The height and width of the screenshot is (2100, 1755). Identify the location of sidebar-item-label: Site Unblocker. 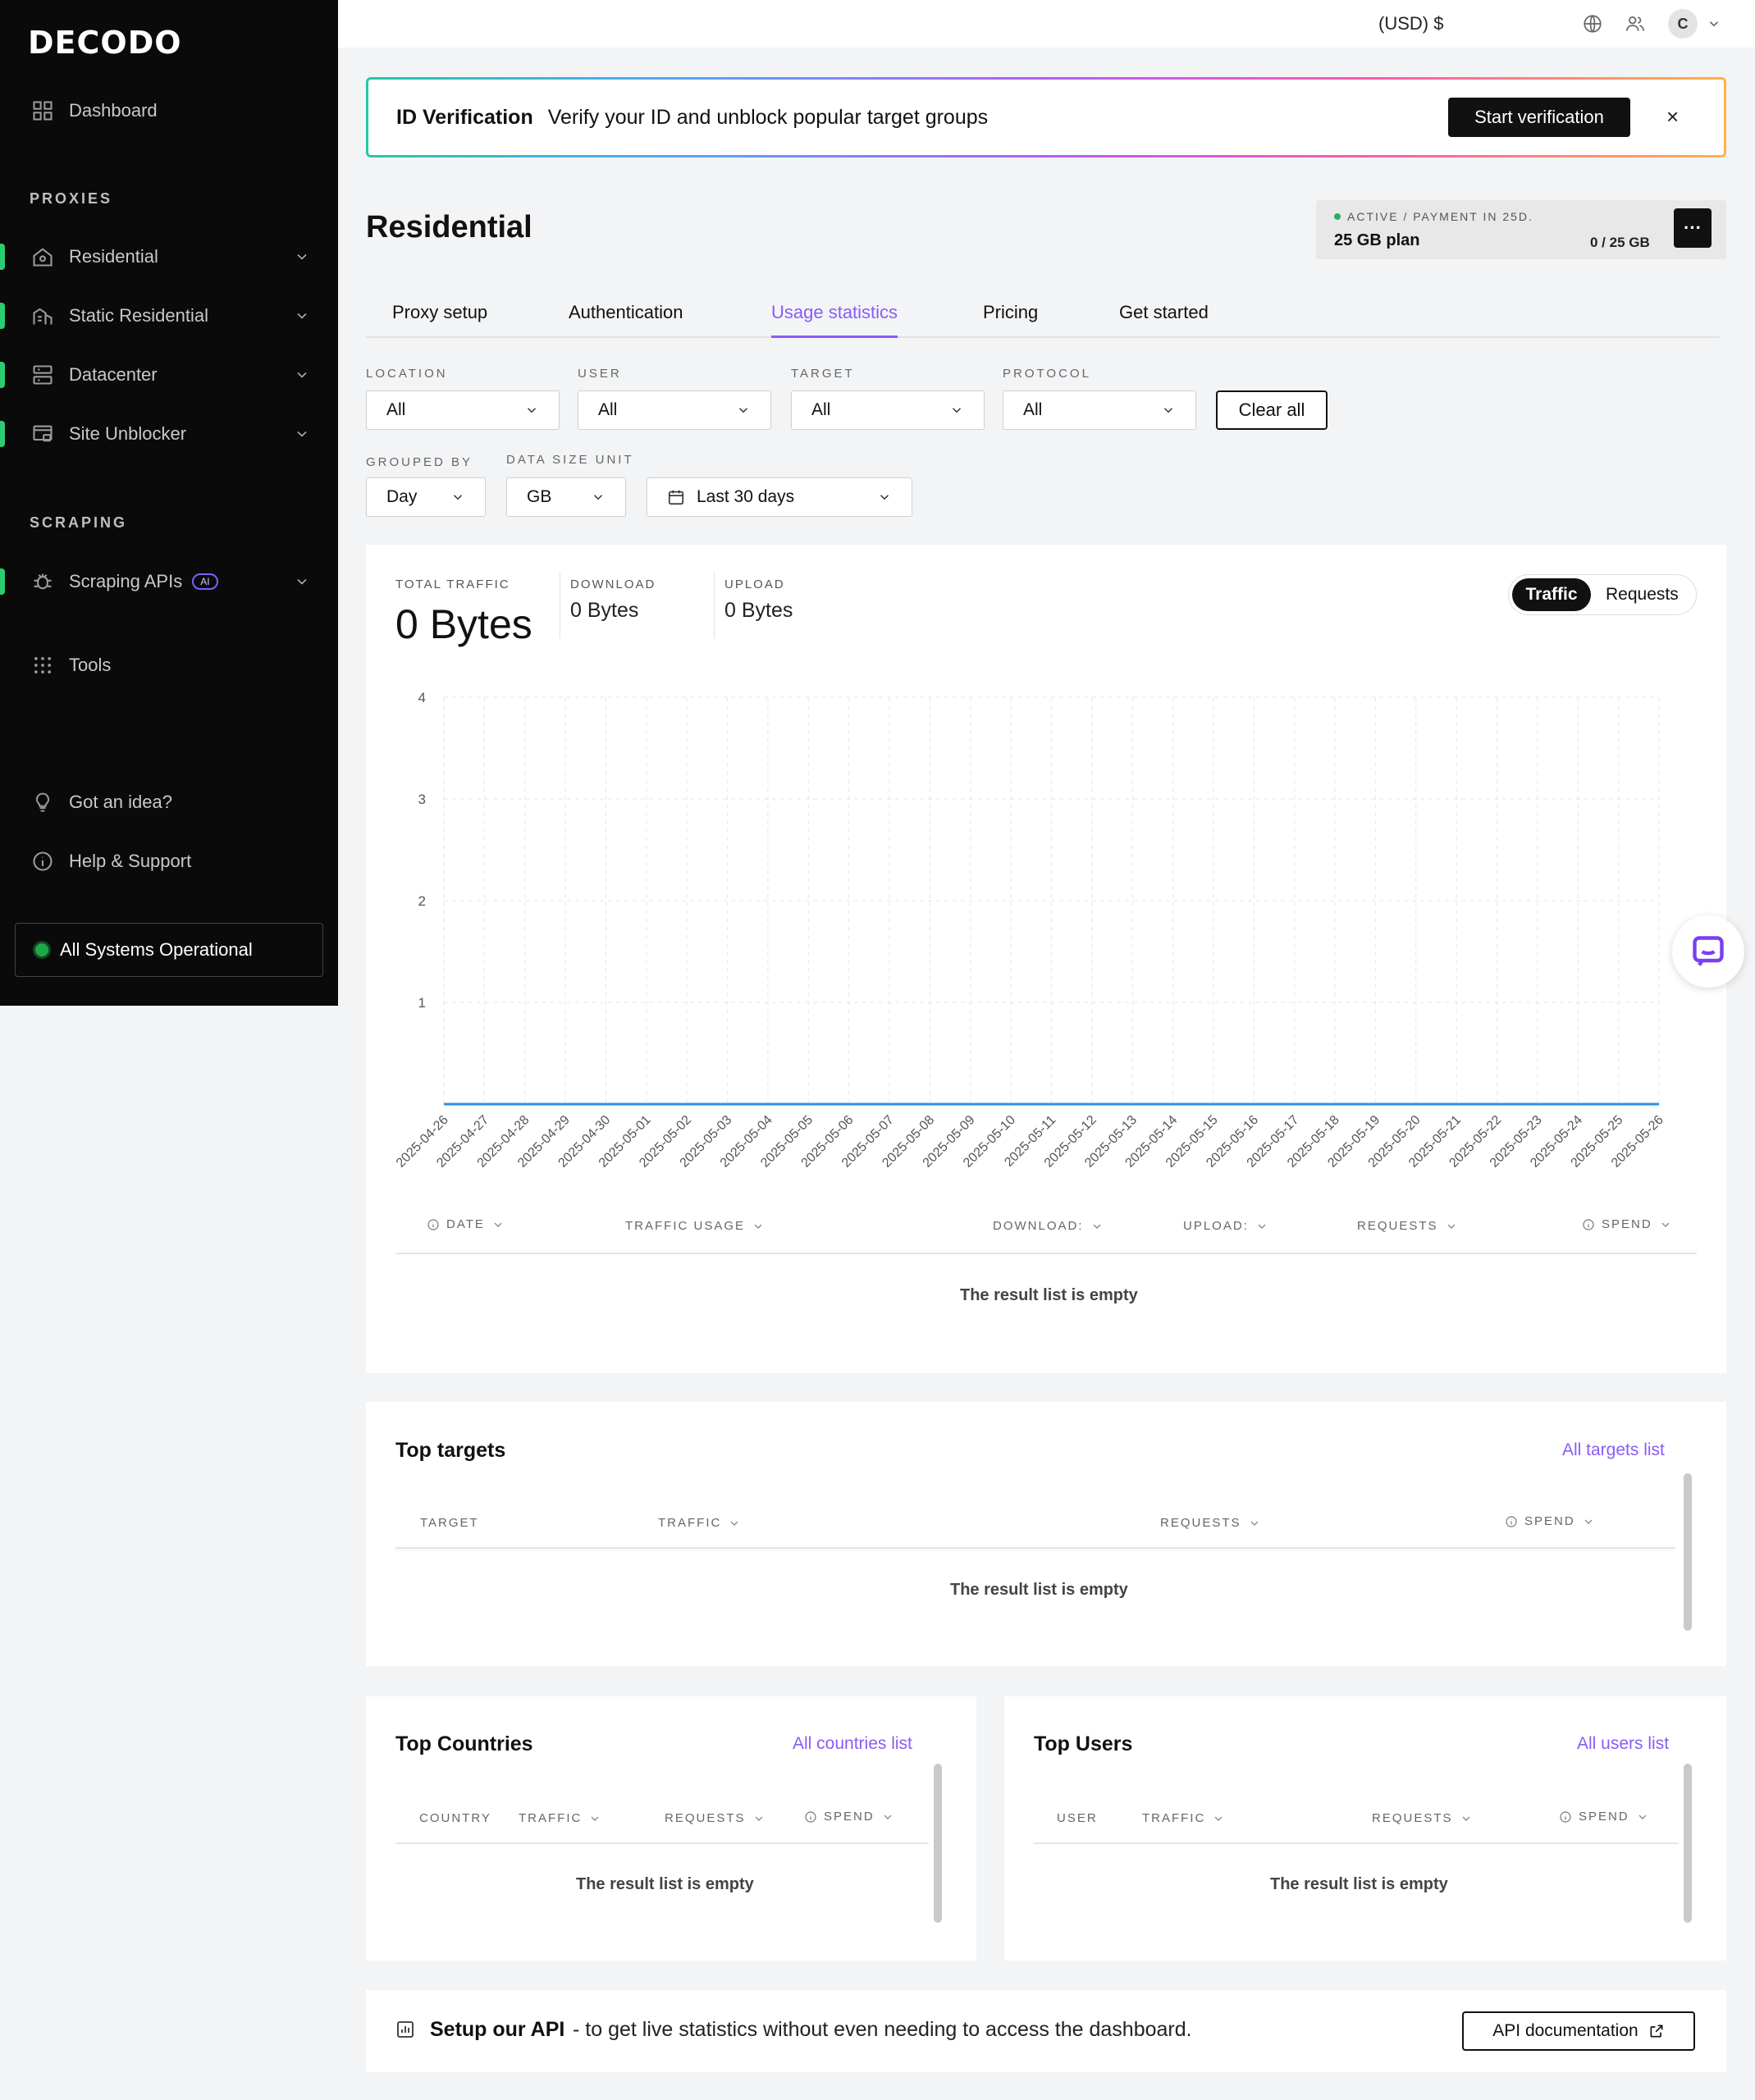
(128, 434).